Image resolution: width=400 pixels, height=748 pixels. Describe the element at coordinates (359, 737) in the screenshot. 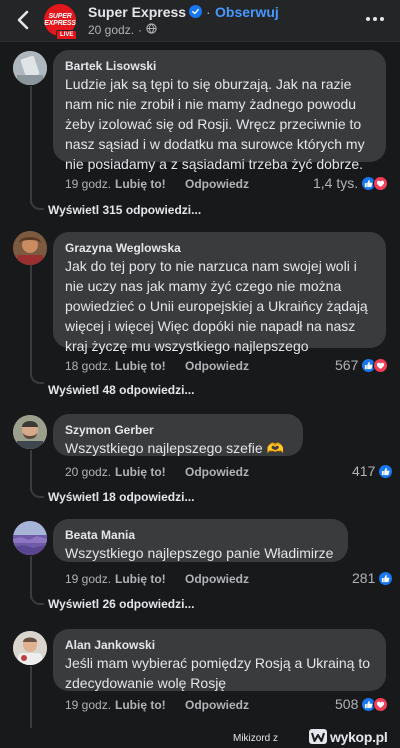

I see `watermark-site: wykop.pl` at that location.